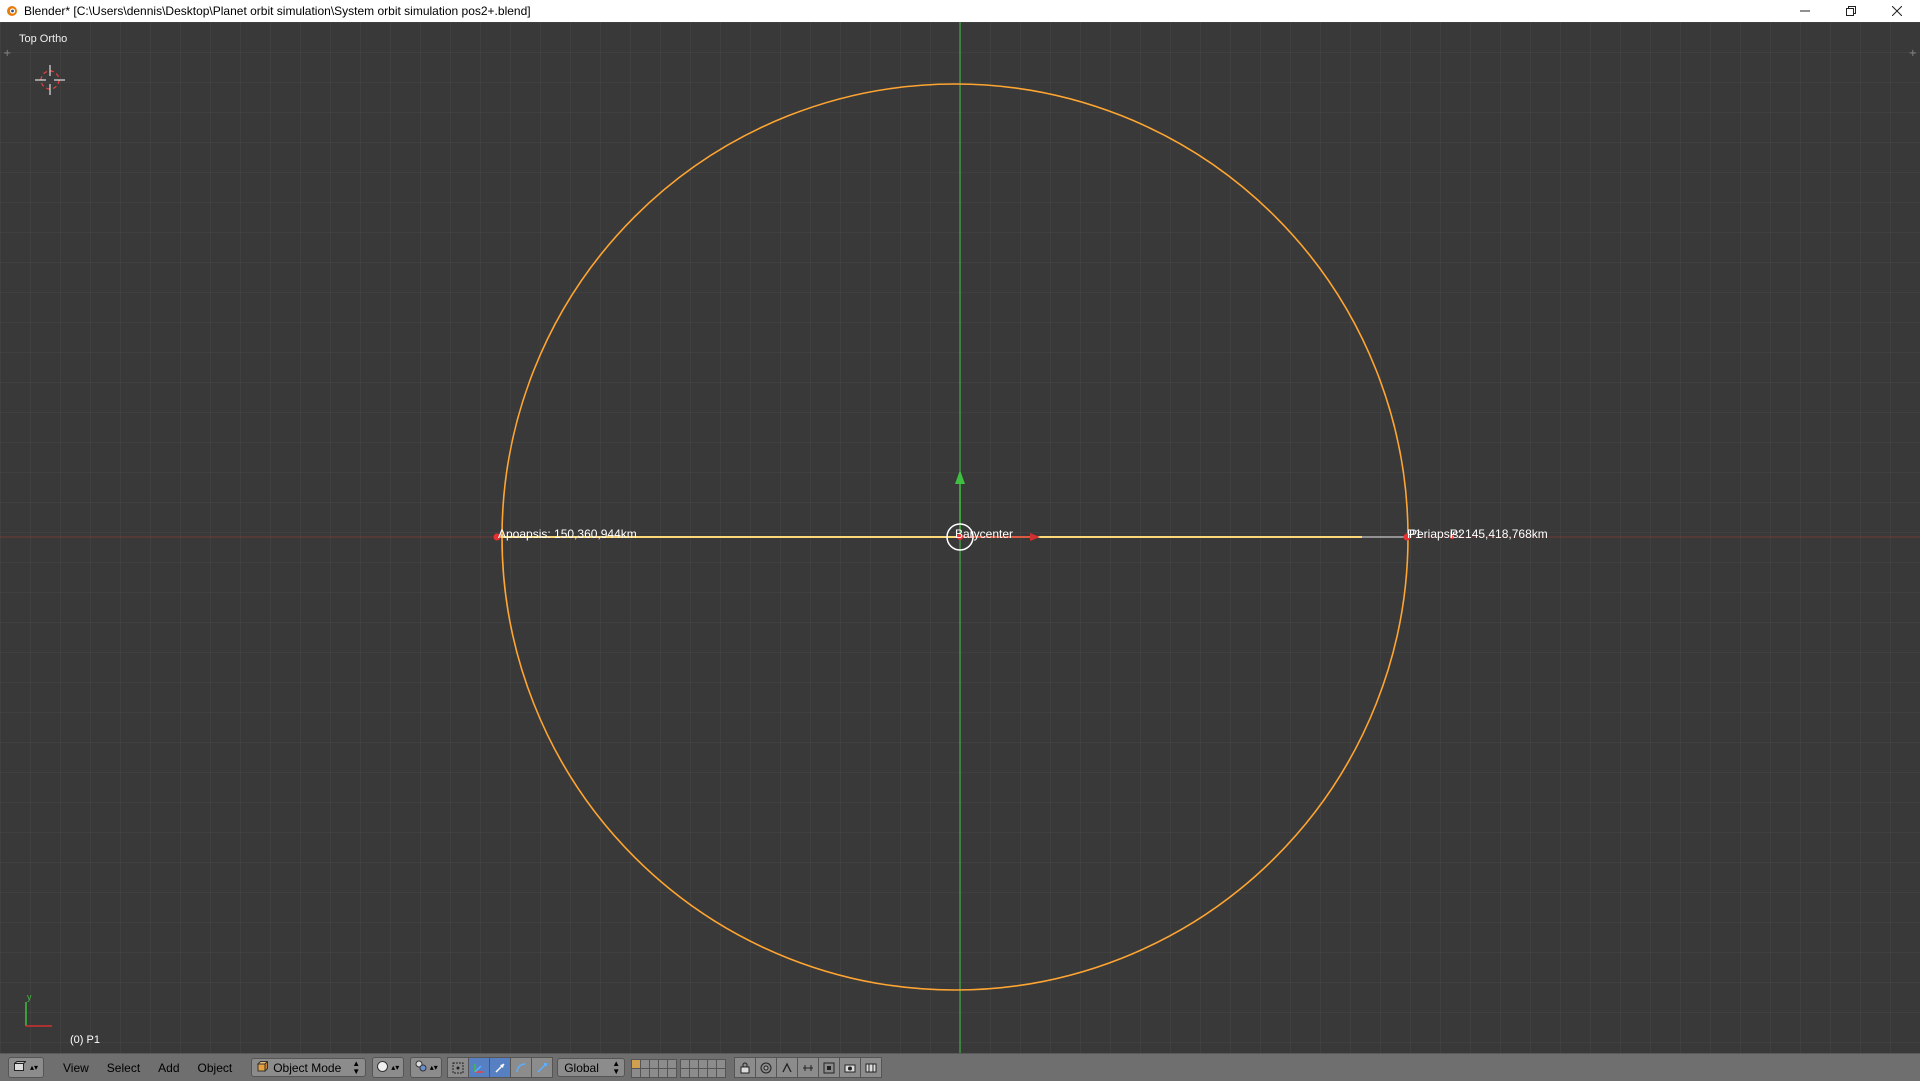 The image size is (1920, 1081). I want to click on editor-type-button: ▴▾, so click(26, 1067).